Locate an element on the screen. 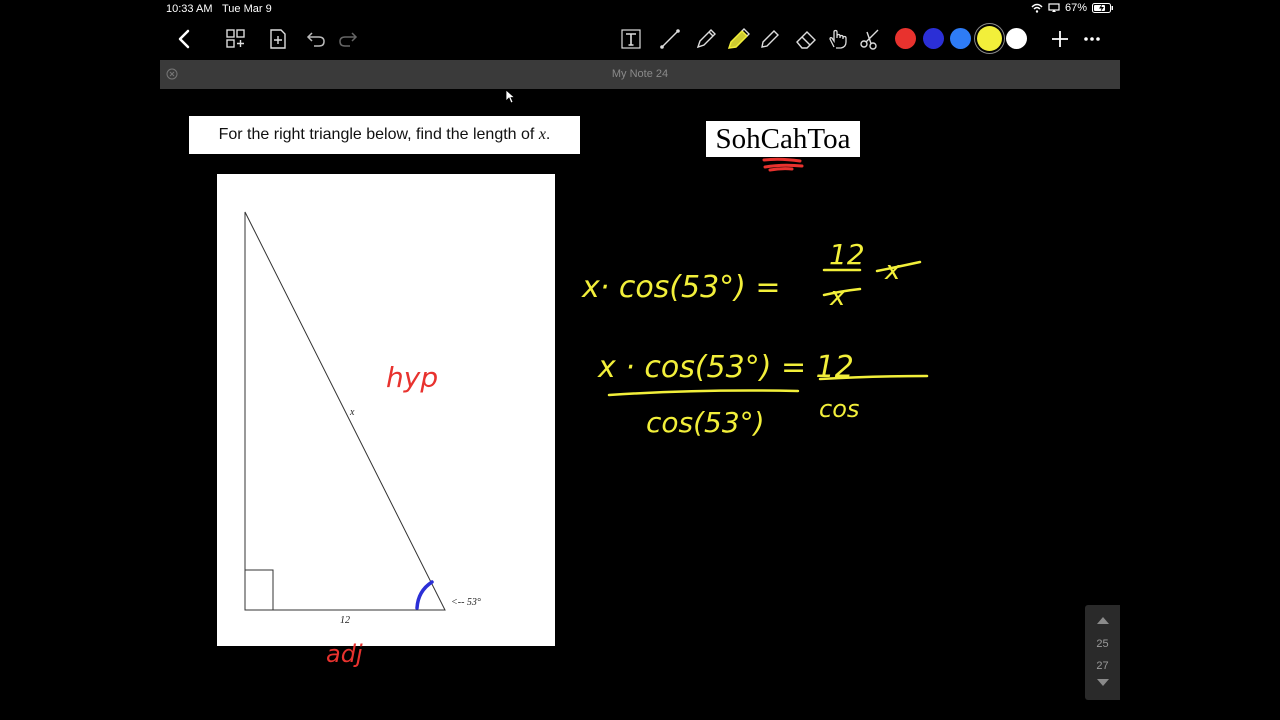 Image resolution: width=1280 pixels, height=720 pixels. back-button is located at coordinates (184, 39).